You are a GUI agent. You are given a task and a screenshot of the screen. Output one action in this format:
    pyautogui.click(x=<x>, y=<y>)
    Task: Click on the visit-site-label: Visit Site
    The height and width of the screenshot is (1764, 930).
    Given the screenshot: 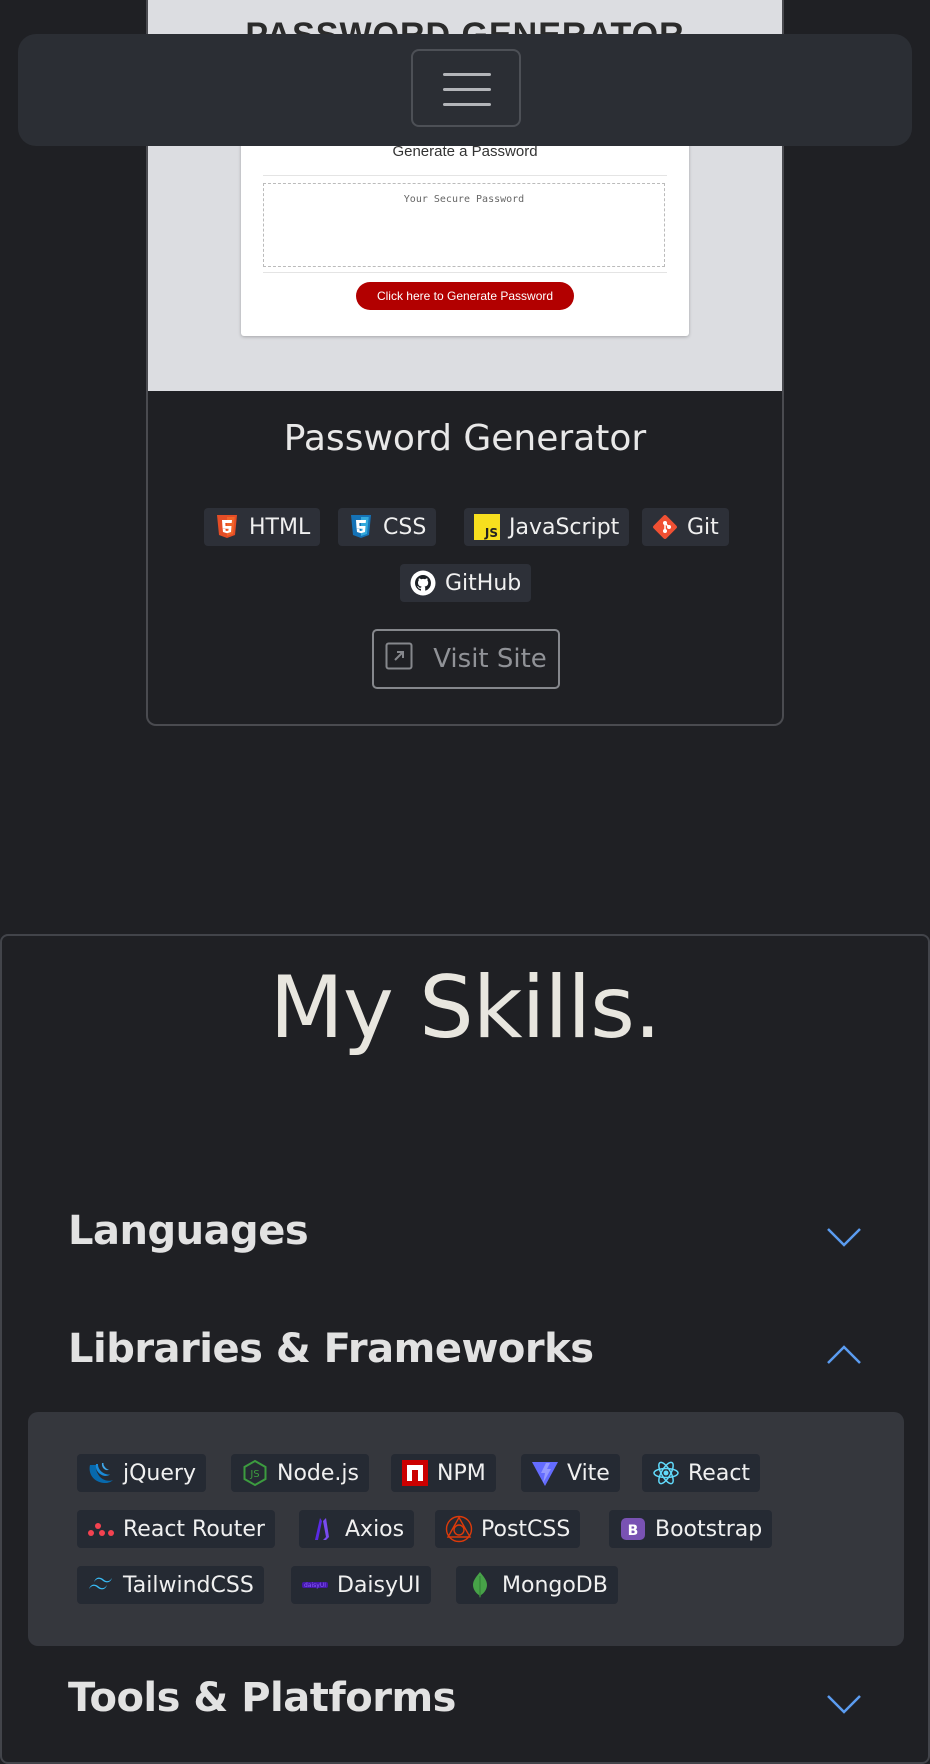 What is the action you would take?
    pyautogui.click(x=490, y=659)
    